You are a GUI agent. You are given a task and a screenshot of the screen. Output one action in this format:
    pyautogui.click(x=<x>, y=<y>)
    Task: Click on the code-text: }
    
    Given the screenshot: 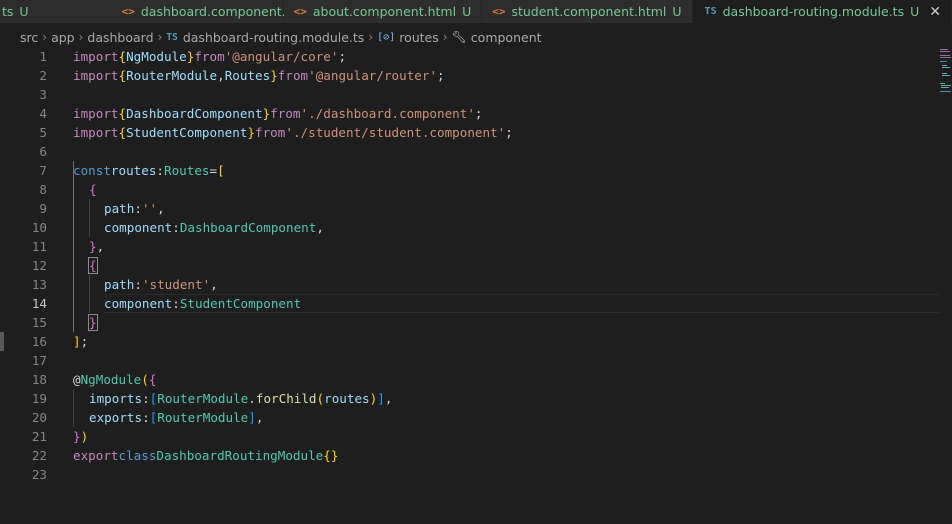 What is the action you would take?
    pyautogui.click(x=93, y=322)
    